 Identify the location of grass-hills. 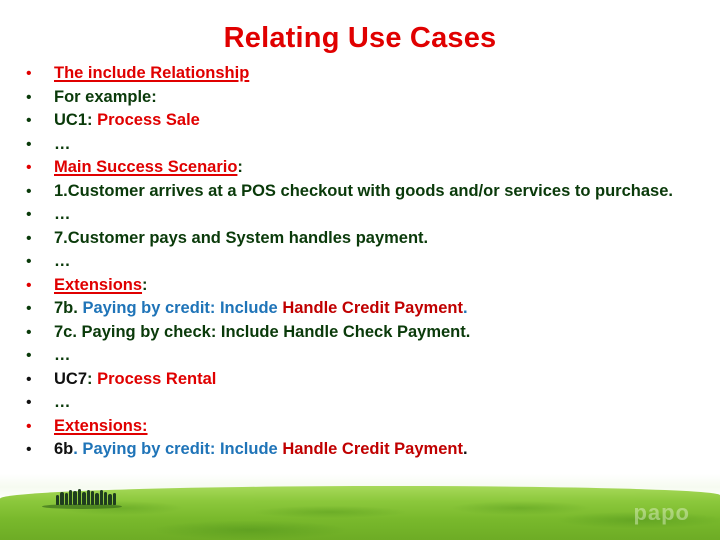
(360, 513).